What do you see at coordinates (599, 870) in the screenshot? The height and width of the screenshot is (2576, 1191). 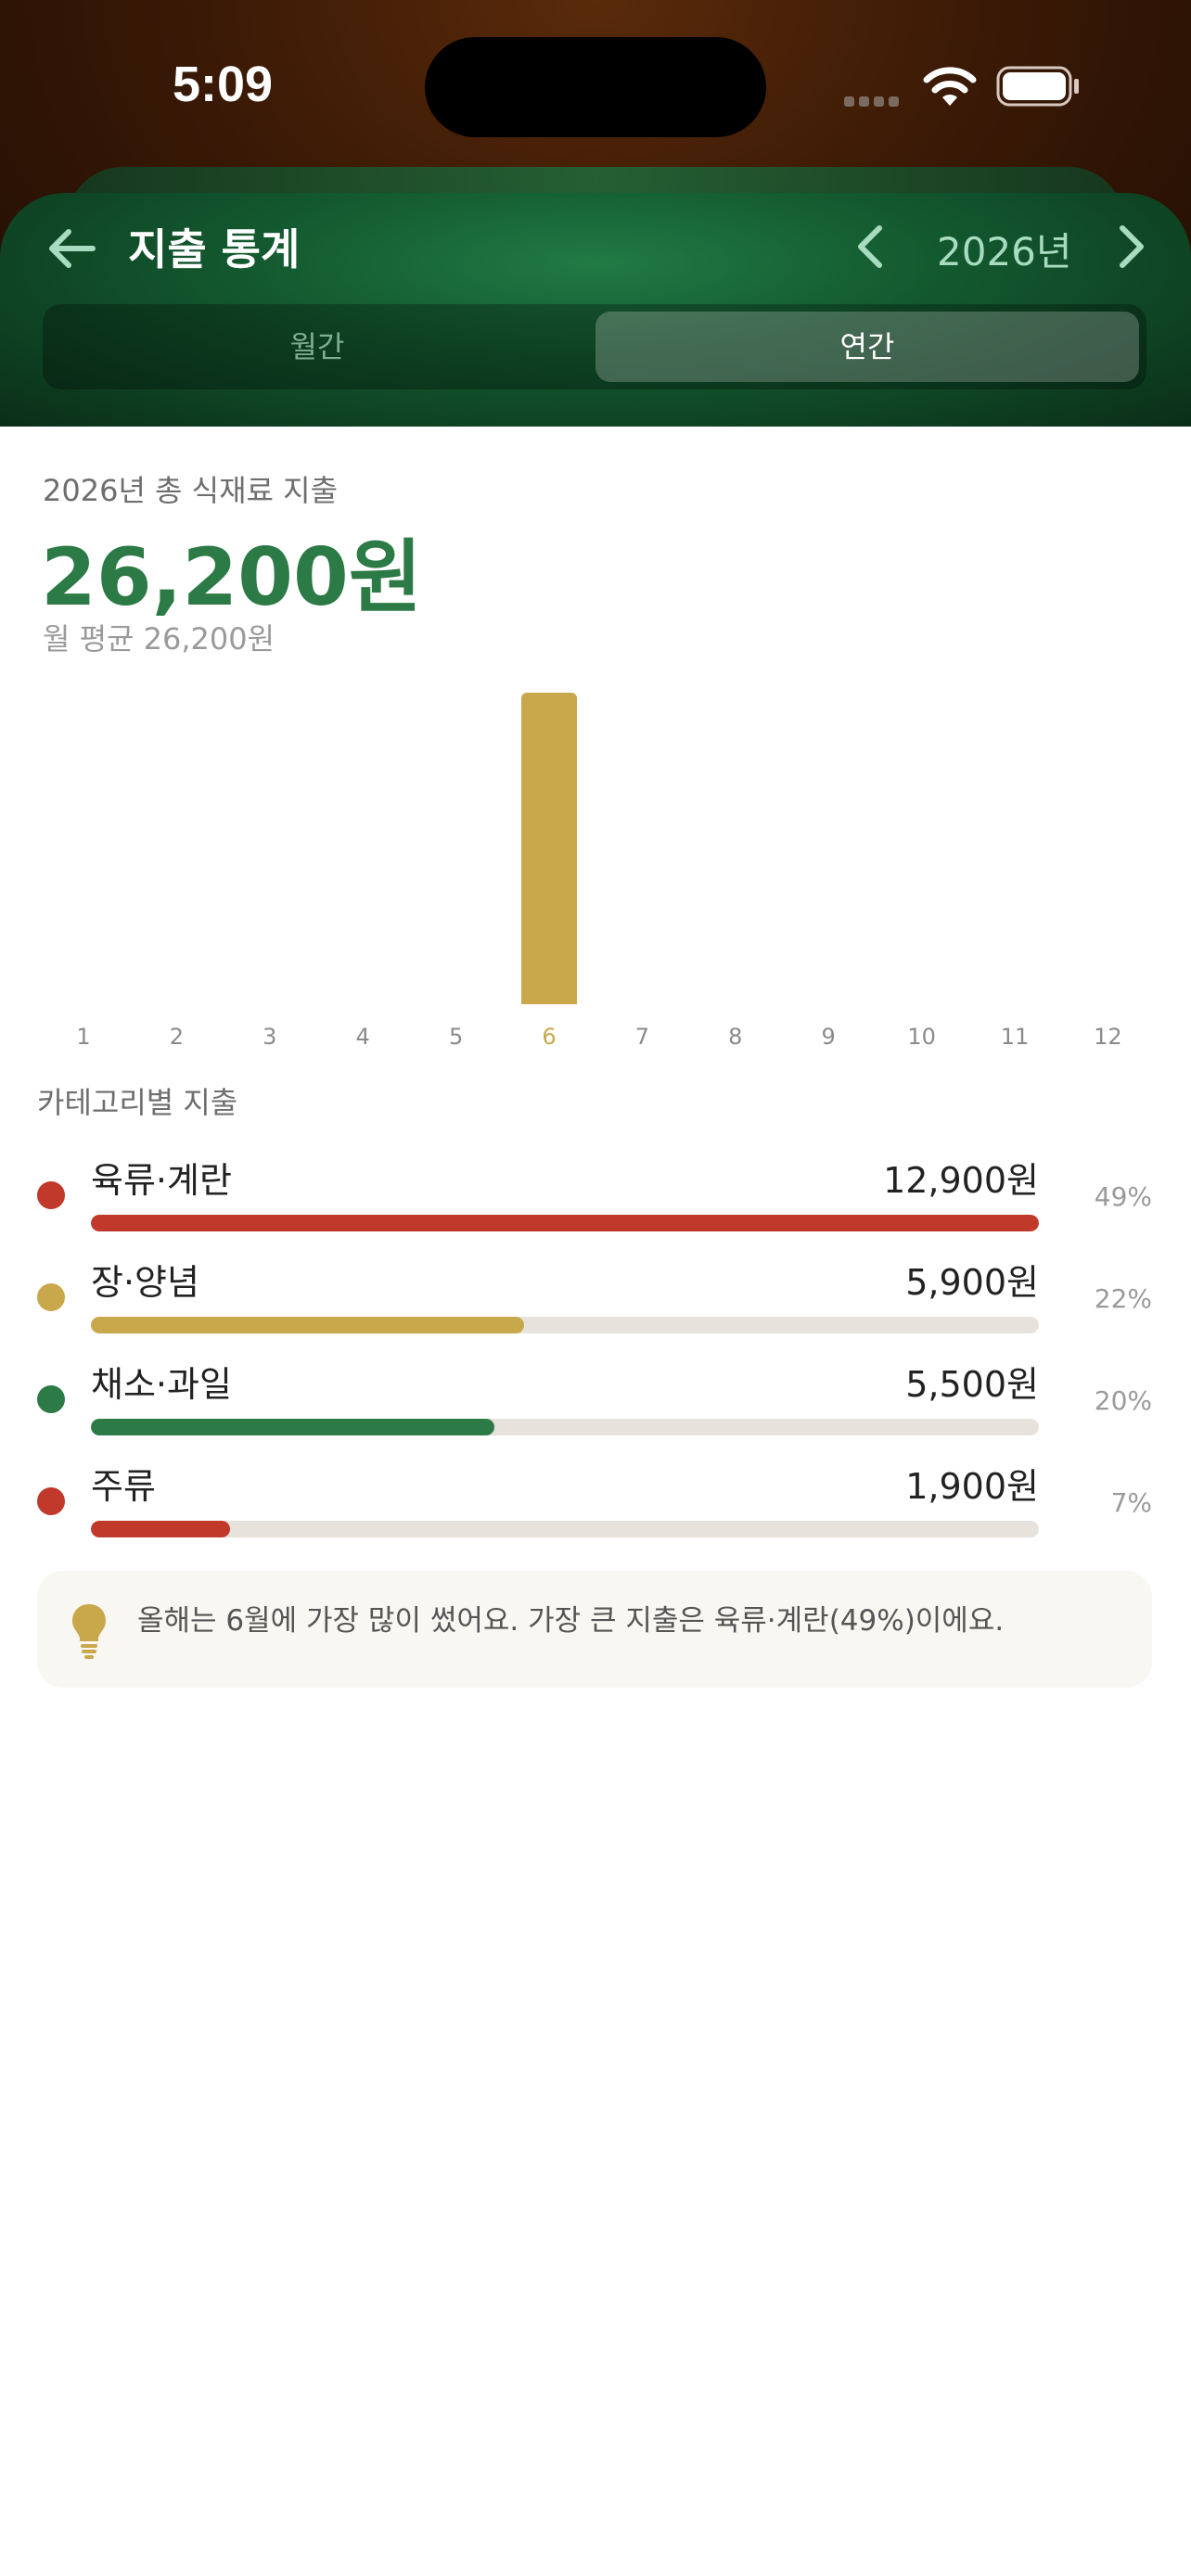 I see `monthly-spending-bar-chart: 1 2 3 4 5 6 7 8 9 10 11 12` at bounding box center [599, 870].